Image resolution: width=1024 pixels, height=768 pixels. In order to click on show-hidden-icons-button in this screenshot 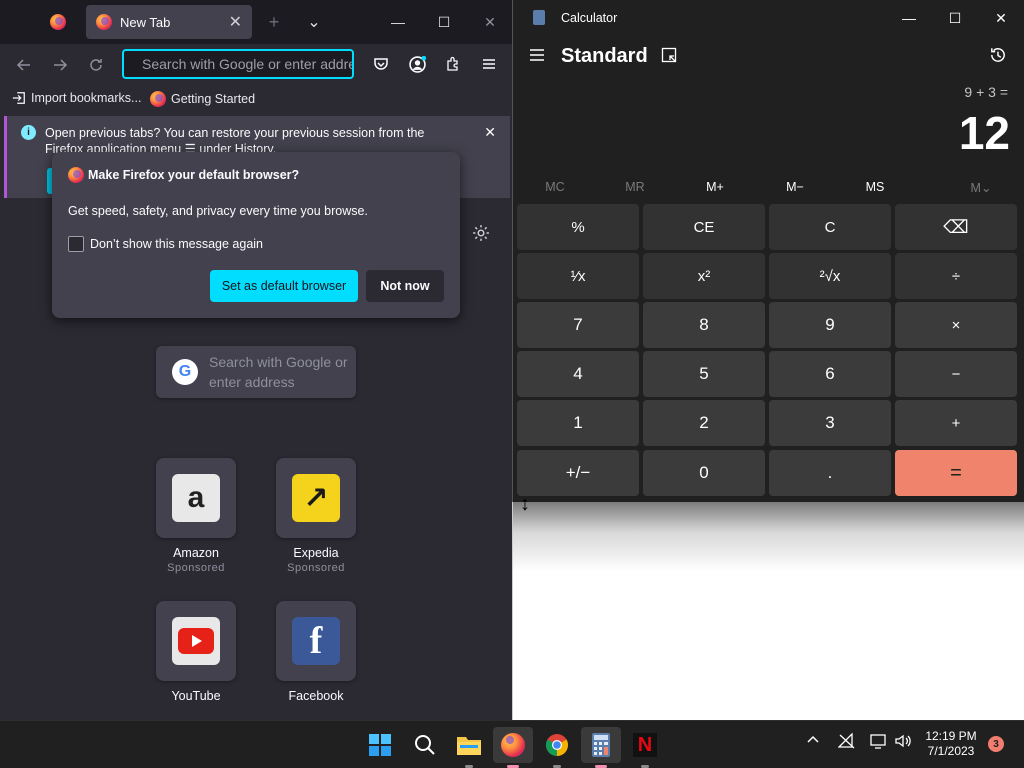, I will do `click(813, 741)`.